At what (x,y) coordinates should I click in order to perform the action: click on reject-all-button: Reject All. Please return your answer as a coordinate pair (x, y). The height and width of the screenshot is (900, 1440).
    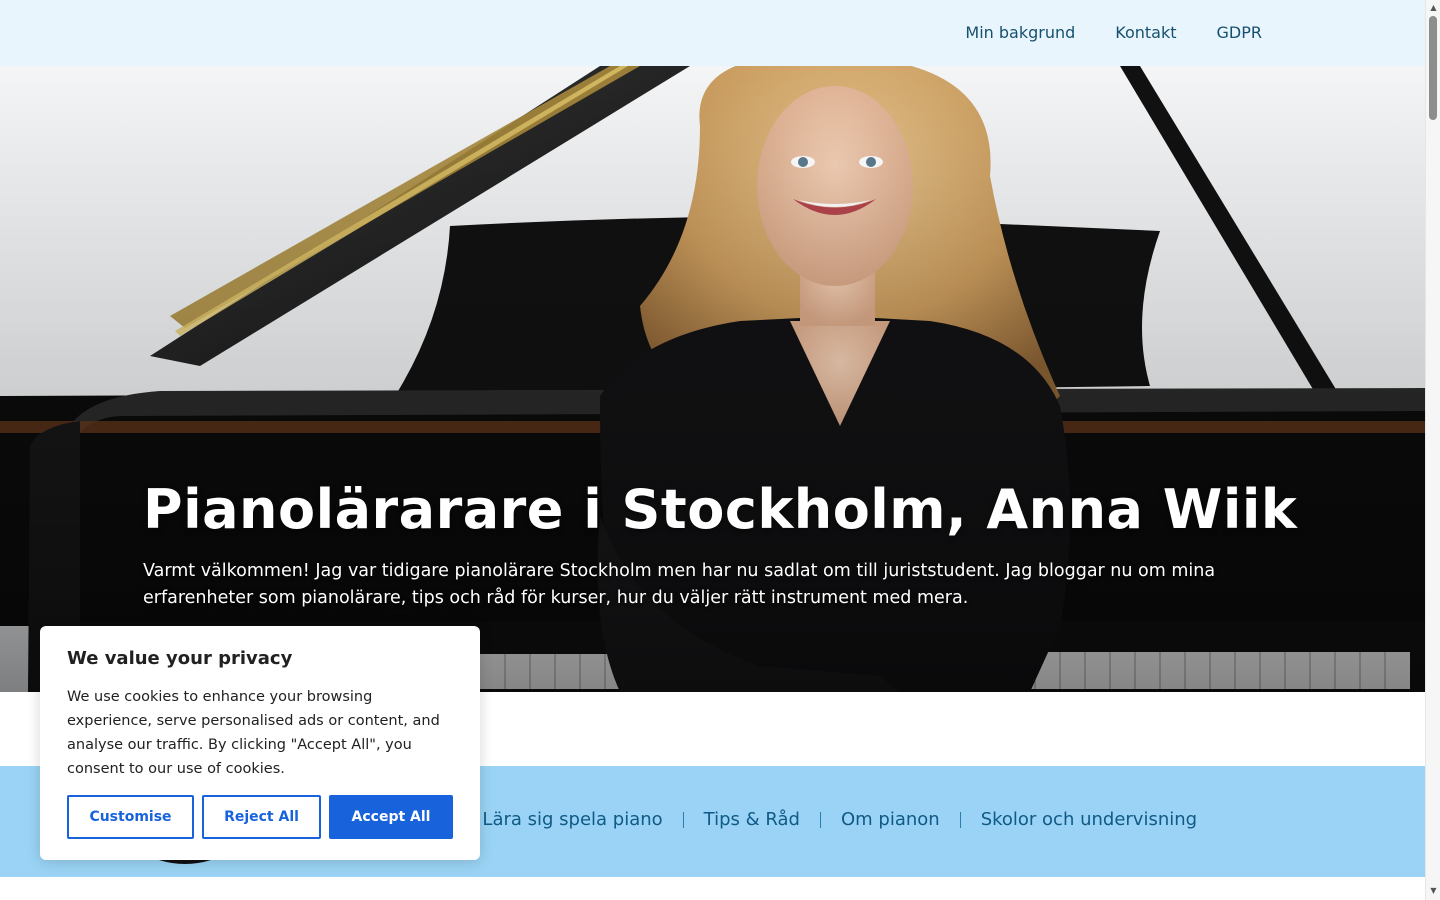
    Looking at the image, I should click on (261, 817).